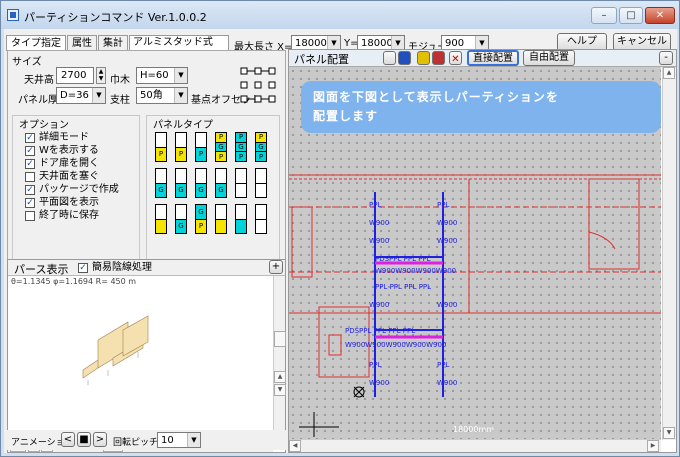 The width and height of the screenshot is (680, 457). Describe the element at coordinates (346, 116) in the screenshot. I see `banner-line-2: 配置します` at that location.